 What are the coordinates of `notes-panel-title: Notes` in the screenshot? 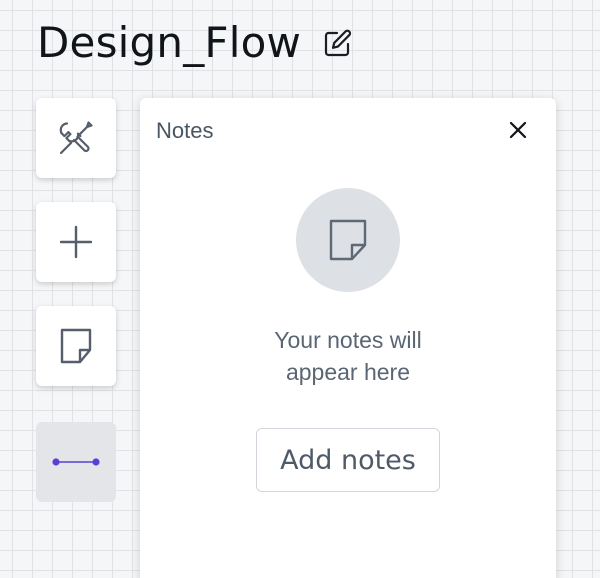 It's located at (185, 130).